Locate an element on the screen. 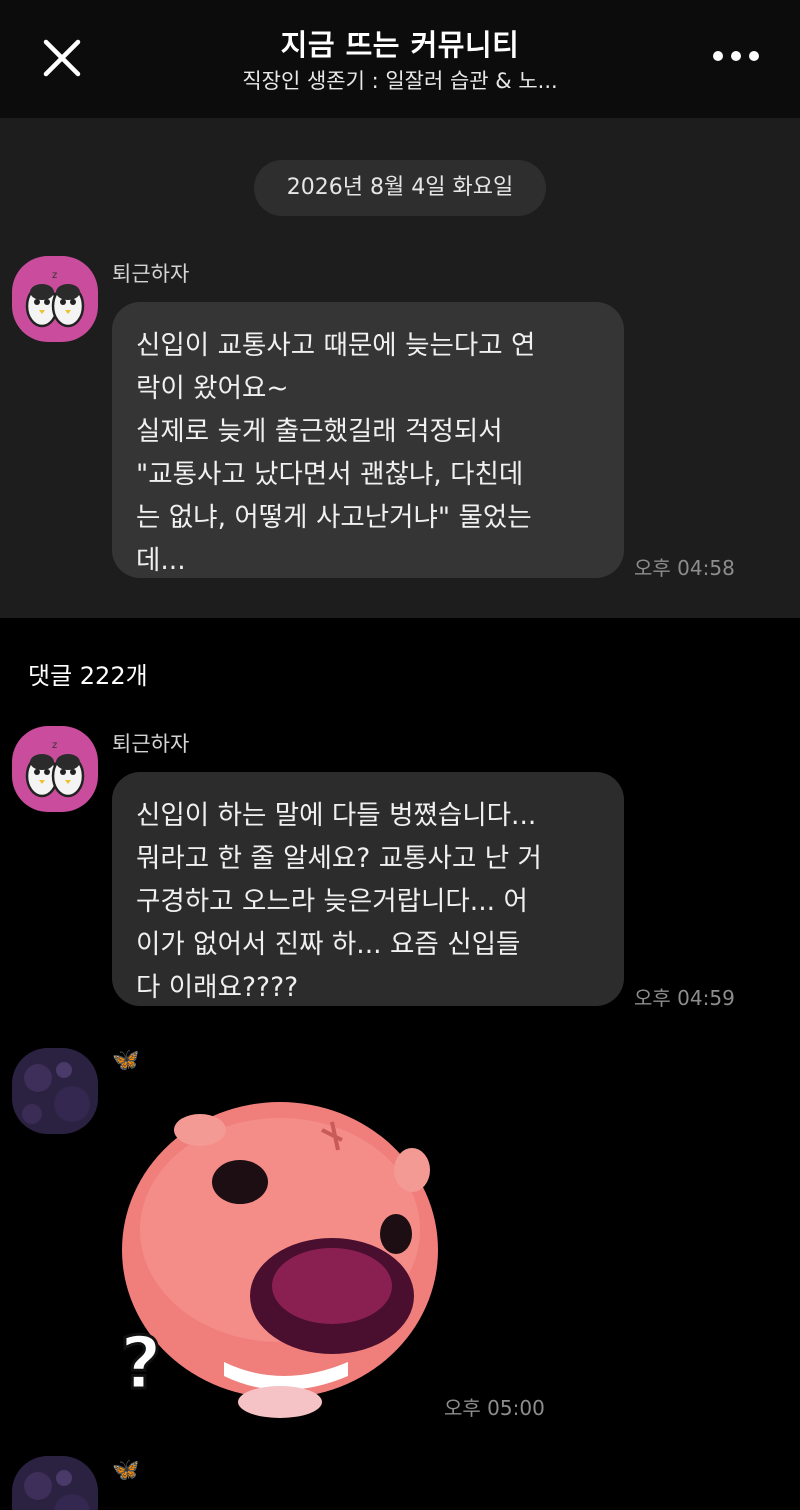  post-author: 퇴근하자 is located at coordinates (150, 273).